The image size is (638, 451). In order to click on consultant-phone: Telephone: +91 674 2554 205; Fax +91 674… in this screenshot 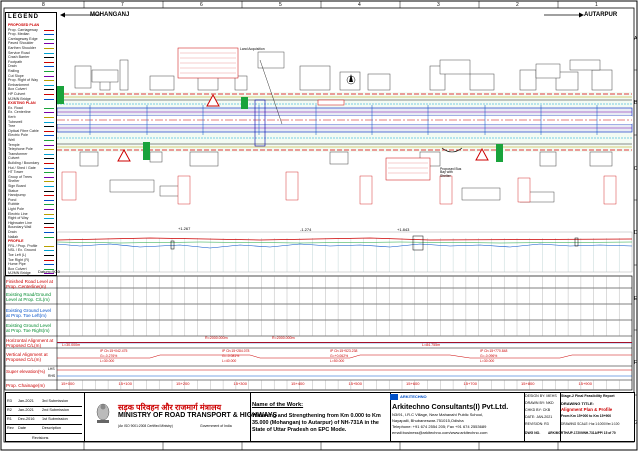, I will do `click(439, 426)`.